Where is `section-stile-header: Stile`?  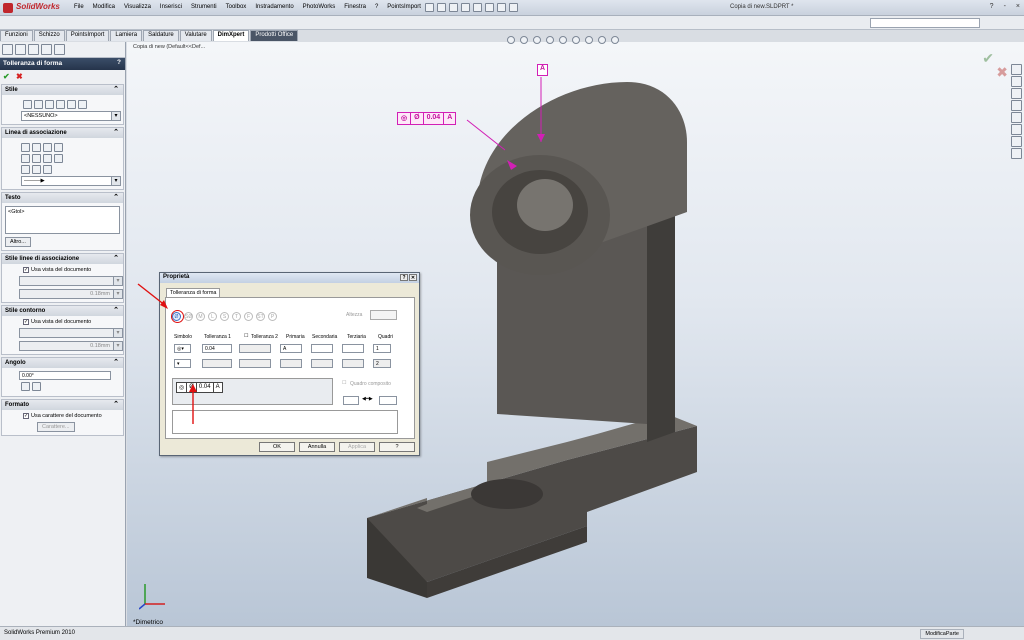 section-stile-header: Stile is located at coordinates (62, 90).